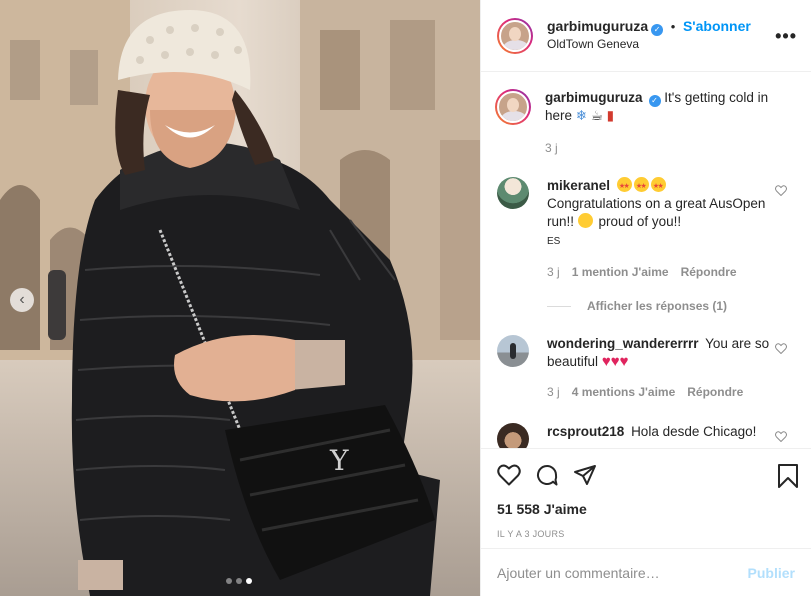 Image resolution: width=811 pixels, height=596 pixels. Describe the element at coordinates (624, 392) in the screenshot. I see `comment-likes: 4 mentions J'aime` at that location.